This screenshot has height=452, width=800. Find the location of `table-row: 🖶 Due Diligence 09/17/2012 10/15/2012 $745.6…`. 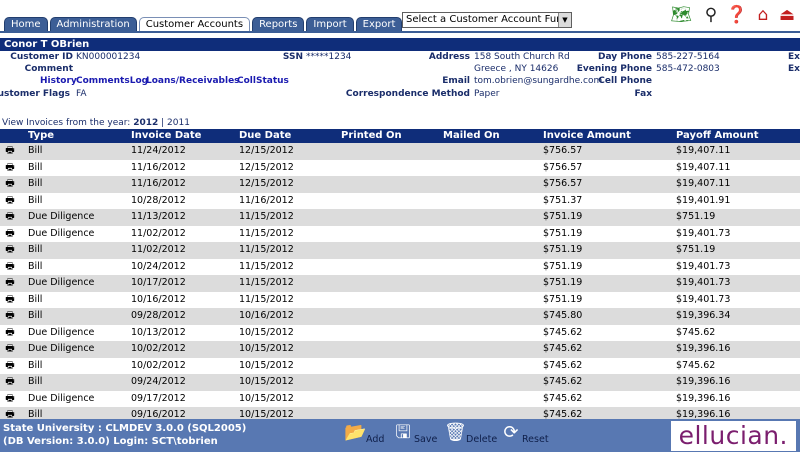

table-row: 🖶 Due Diligence 09/17/2012 10/15/2012 $745.6… is located at coordinates (400, 399).